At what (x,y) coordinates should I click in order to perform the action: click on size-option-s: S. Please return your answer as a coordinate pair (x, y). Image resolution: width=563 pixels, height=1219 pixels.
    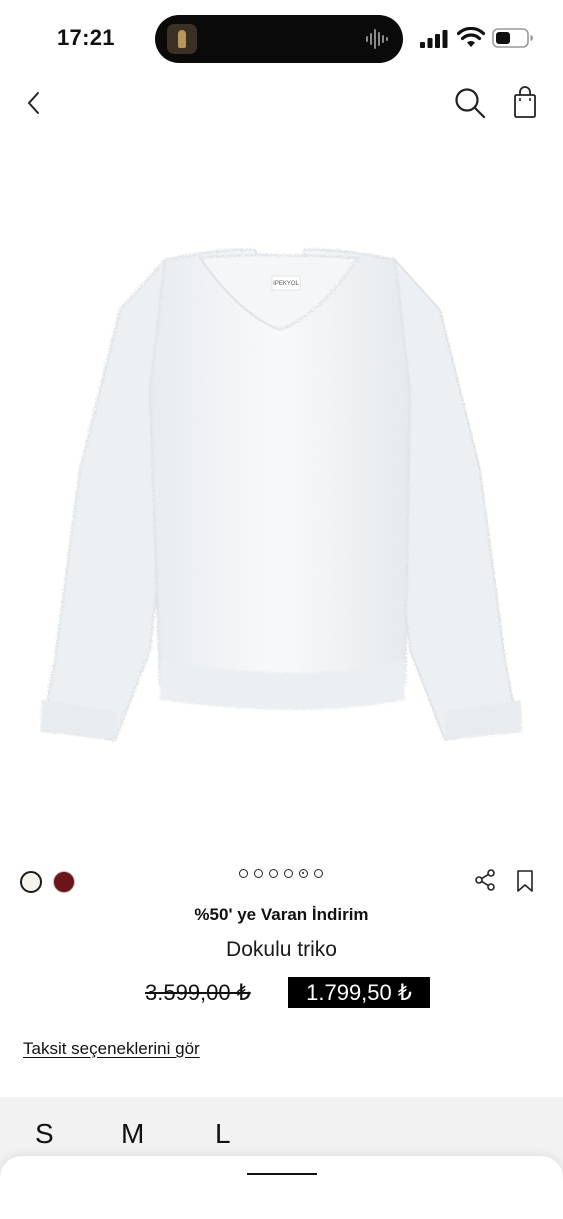
    Looking at the image, I should click on (44, 1134).